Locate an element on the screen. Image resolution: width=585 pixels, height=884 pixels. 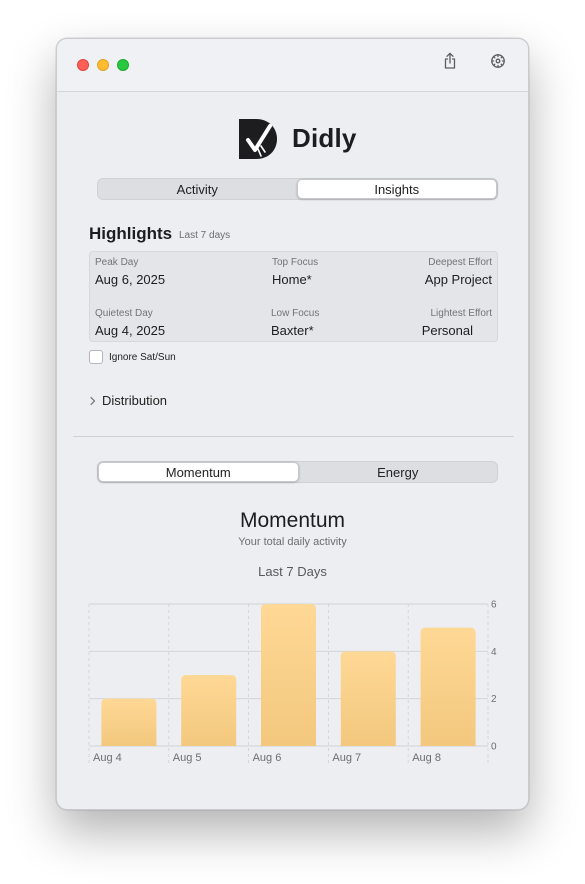
low-focus-label: Low Focus is located at coordinates (295, 313).